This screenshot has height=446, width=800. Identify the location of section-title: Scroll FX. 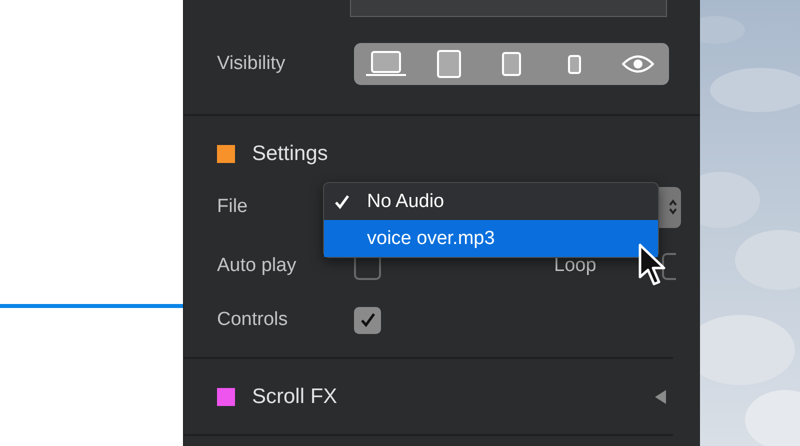
(295, 397).